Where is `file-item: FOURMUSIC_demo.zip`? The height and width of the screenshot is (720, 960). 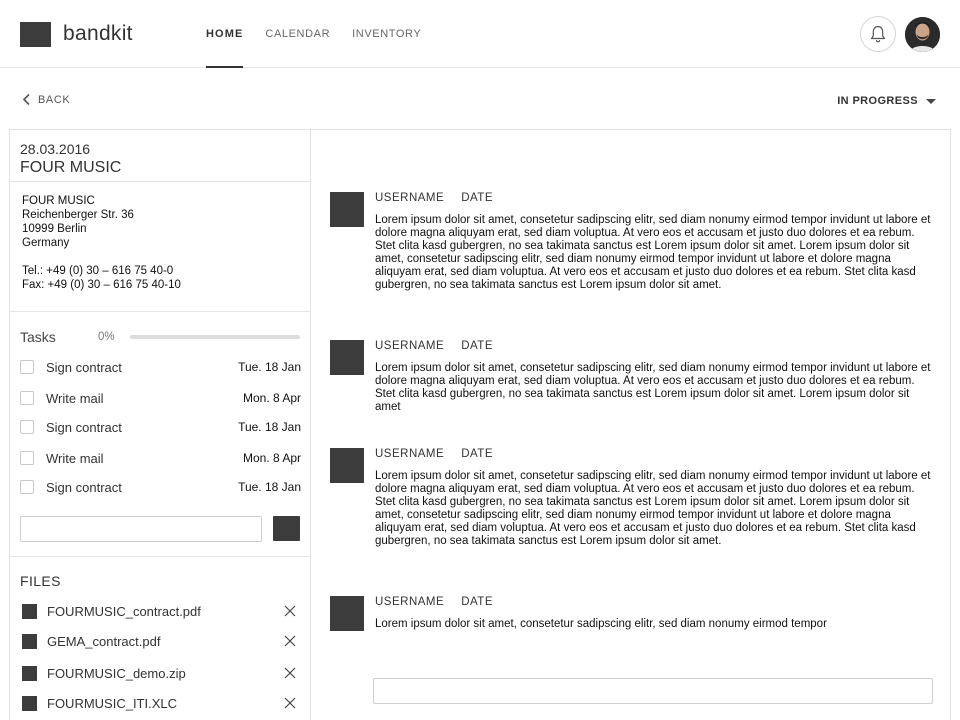
file-item: FOURMUSIC_demo.zip is located at coordinates (159, 673).